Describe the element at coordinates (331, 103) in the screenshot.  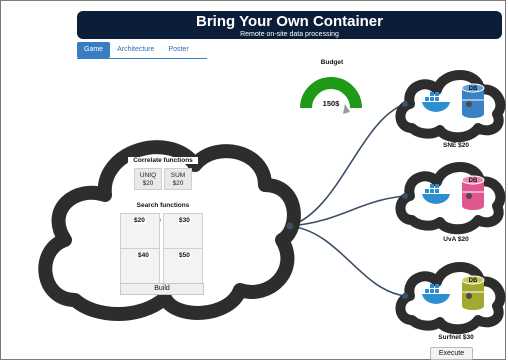
I see `budget-value: 150$` at that location.